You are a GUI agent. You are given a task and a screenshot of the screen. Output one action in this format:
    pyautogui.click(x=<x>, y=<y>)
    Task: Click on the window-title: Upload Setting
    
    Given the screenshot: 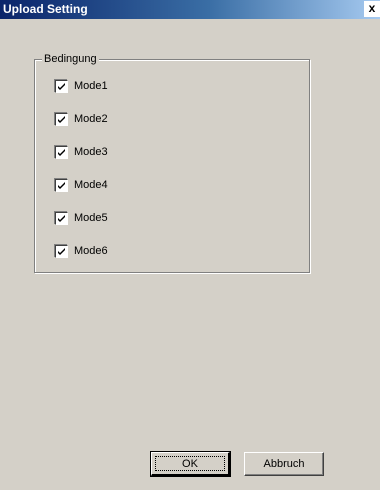 What is the action you would take?
    pyautogui.click(x=45, y=9)
    